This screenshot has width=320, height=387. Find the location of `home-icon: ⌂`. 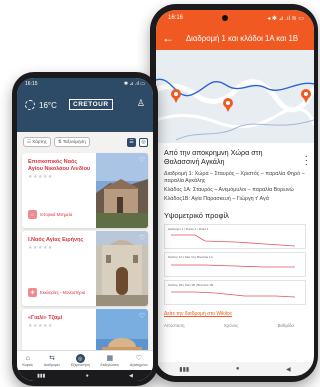

home-icon: ⌂ is located at coordinates (27, 358).